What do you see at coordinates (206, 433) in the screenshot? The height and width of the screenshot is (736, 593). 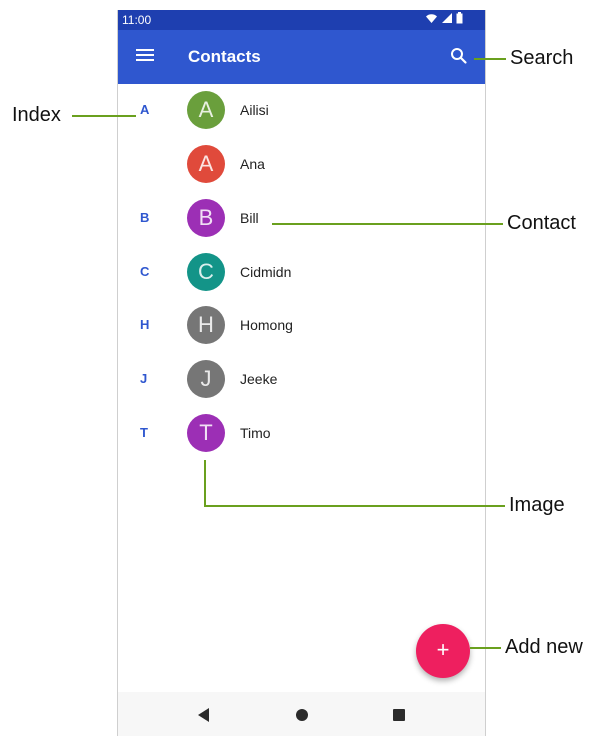 I see `avatar: T` at bounding box center [206, 433].